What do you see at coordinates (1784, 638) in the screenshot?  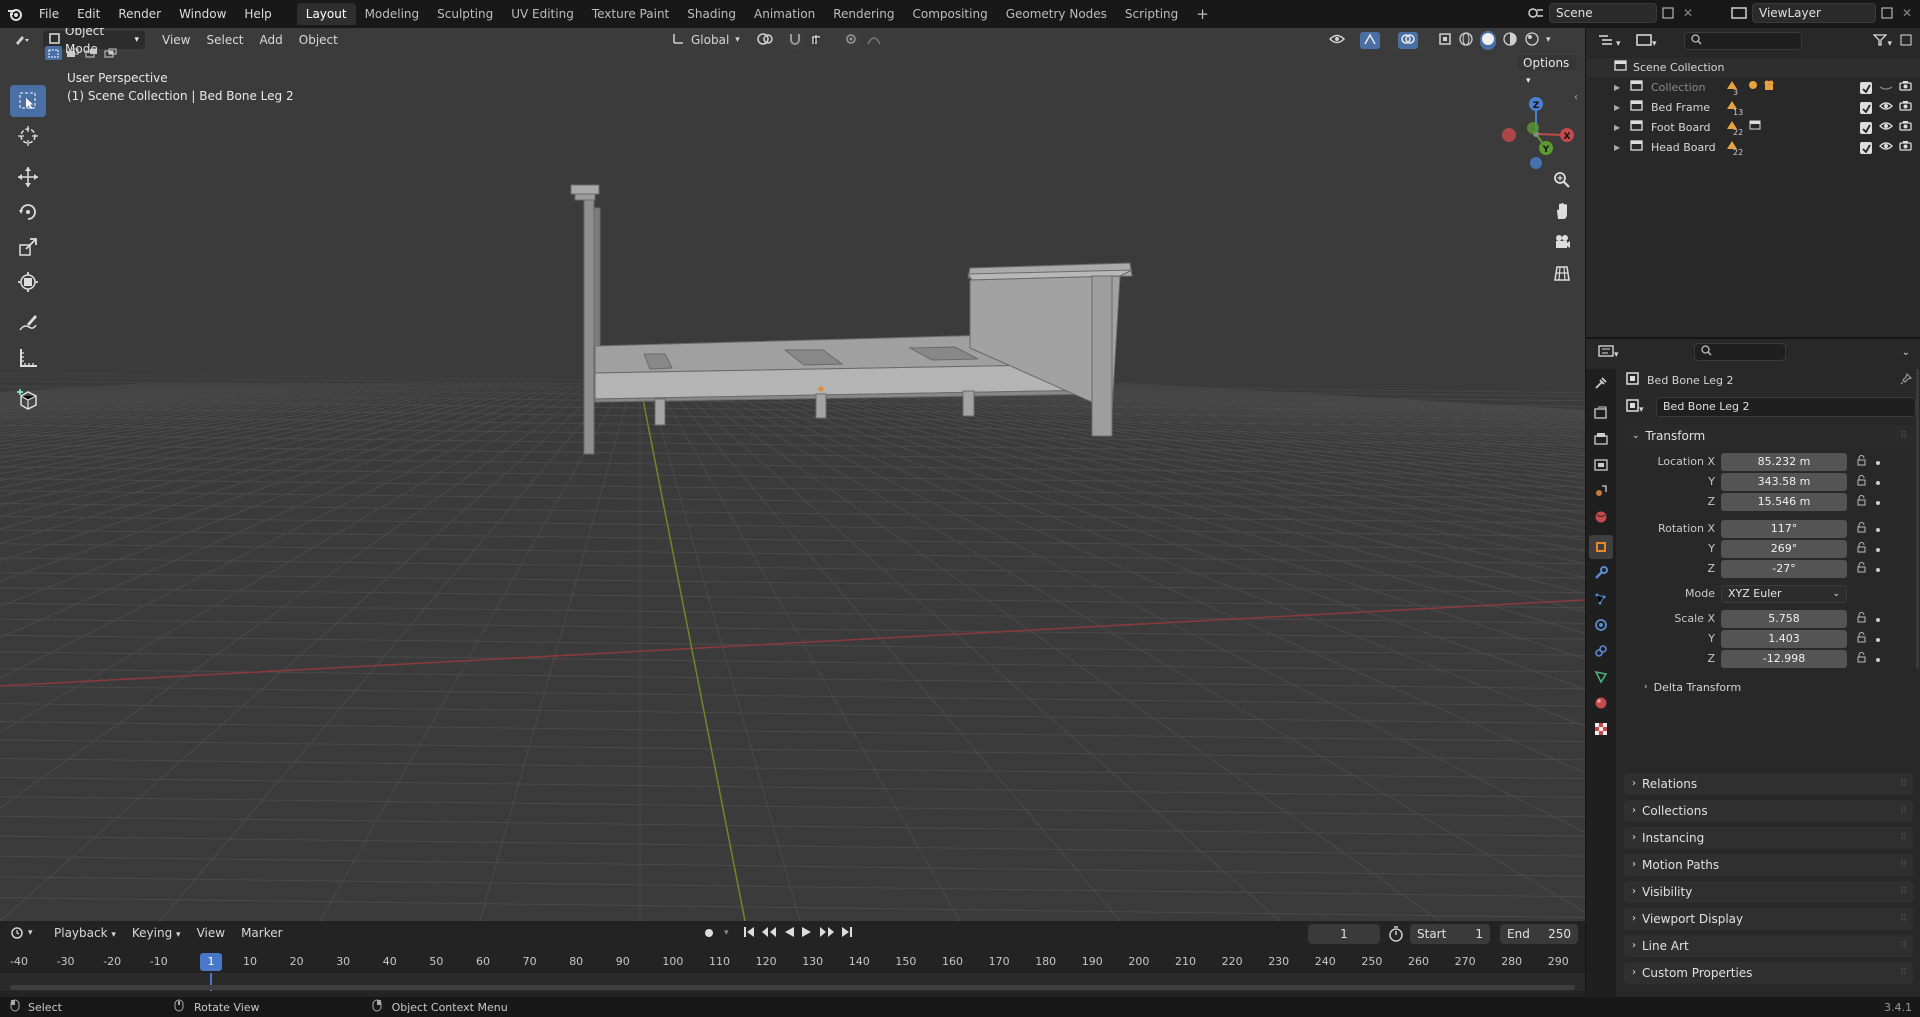 I see `scale-y-field: 1.403` at bounding box center [1784, 638].